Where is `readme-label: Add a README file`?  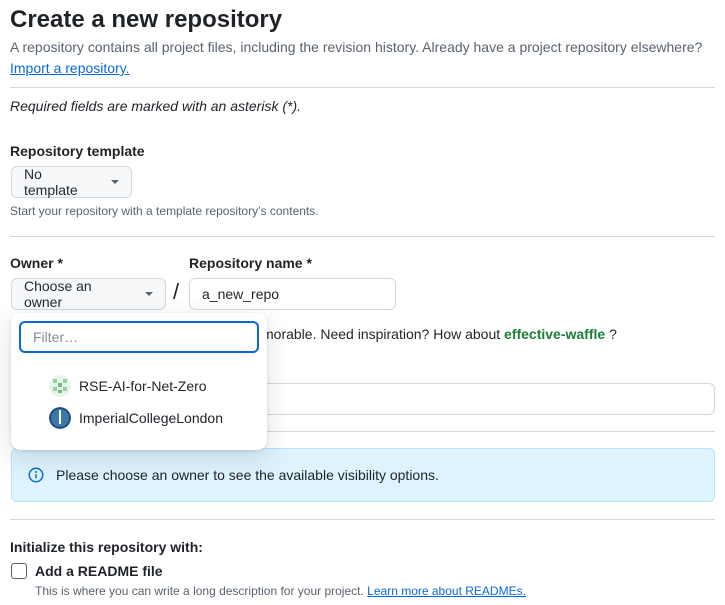 readme-label: Add a README file is located at coordinates (99, 571).